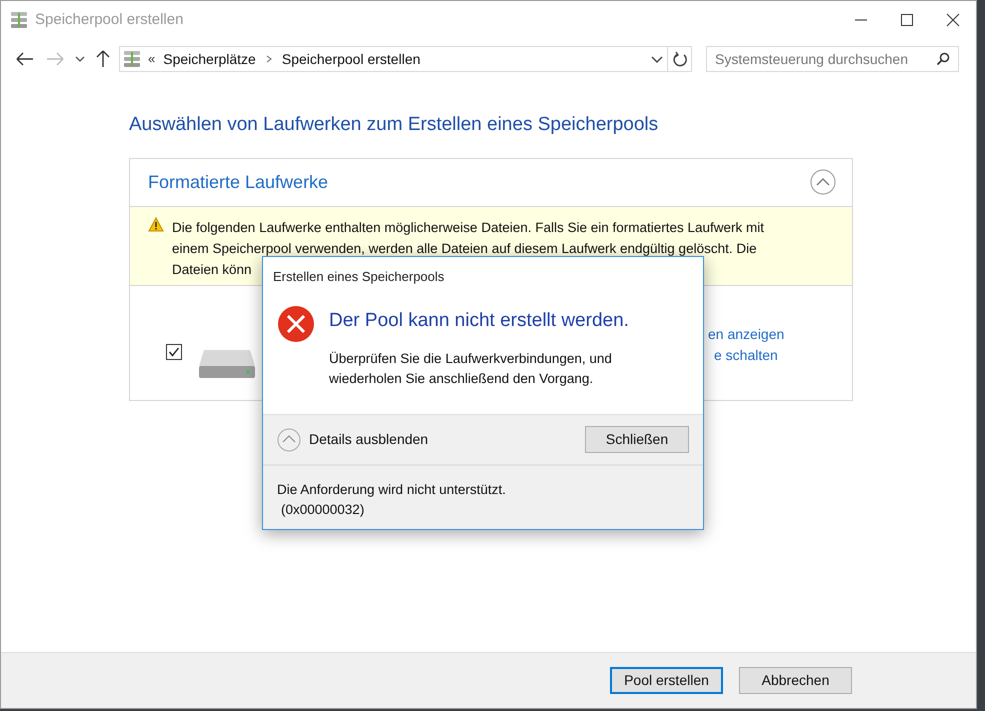 The height and width of the screenshot is (711, 985). What do you see at coordinates (795, 680) in the screenshot?
I see `dialog-button: Abbrechen` at bounding box center [795, 680].